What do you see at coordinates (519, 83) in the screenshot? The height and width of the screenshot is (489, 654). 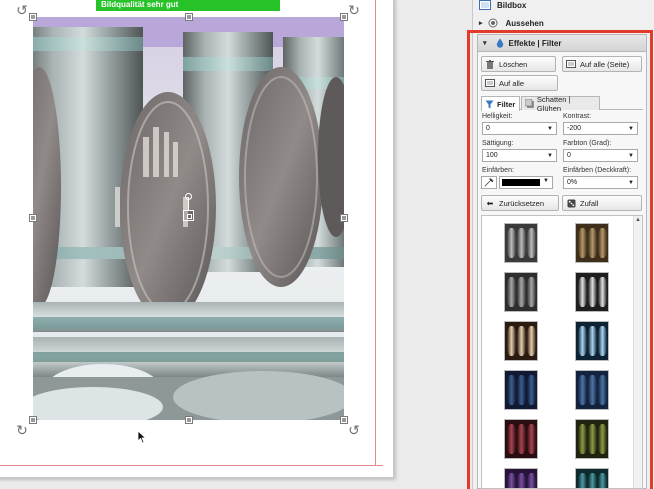 I see `apply-all-button: Auf alle` at bounding box center [519, 83].